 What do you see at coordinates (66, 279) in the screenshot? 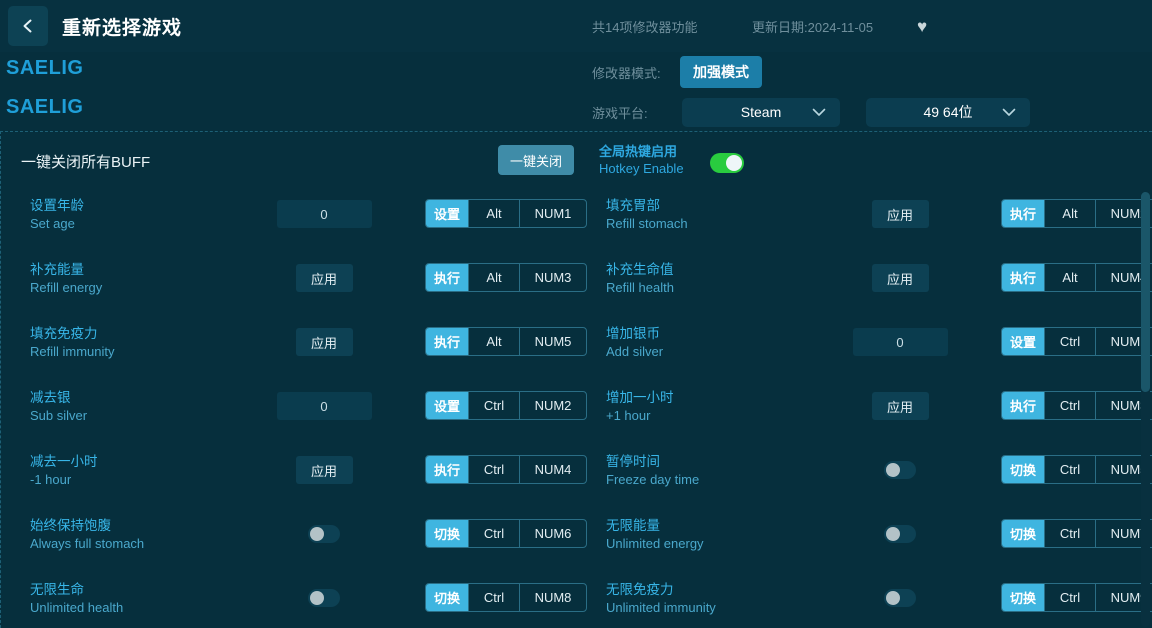
I see `cheat-label: 补充能量 Refill energy` at bounding box center [66, 279].